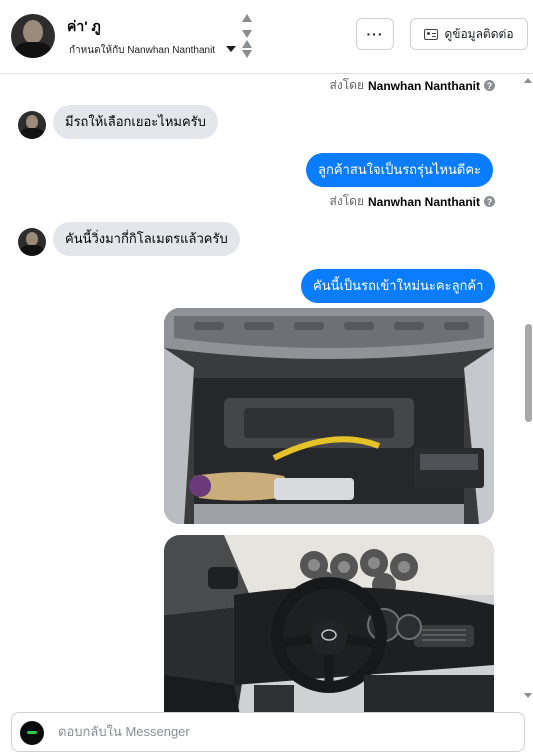  Describe the element at coordinates (32, 733) in the screenshot. I see `page-avatar` at that location.